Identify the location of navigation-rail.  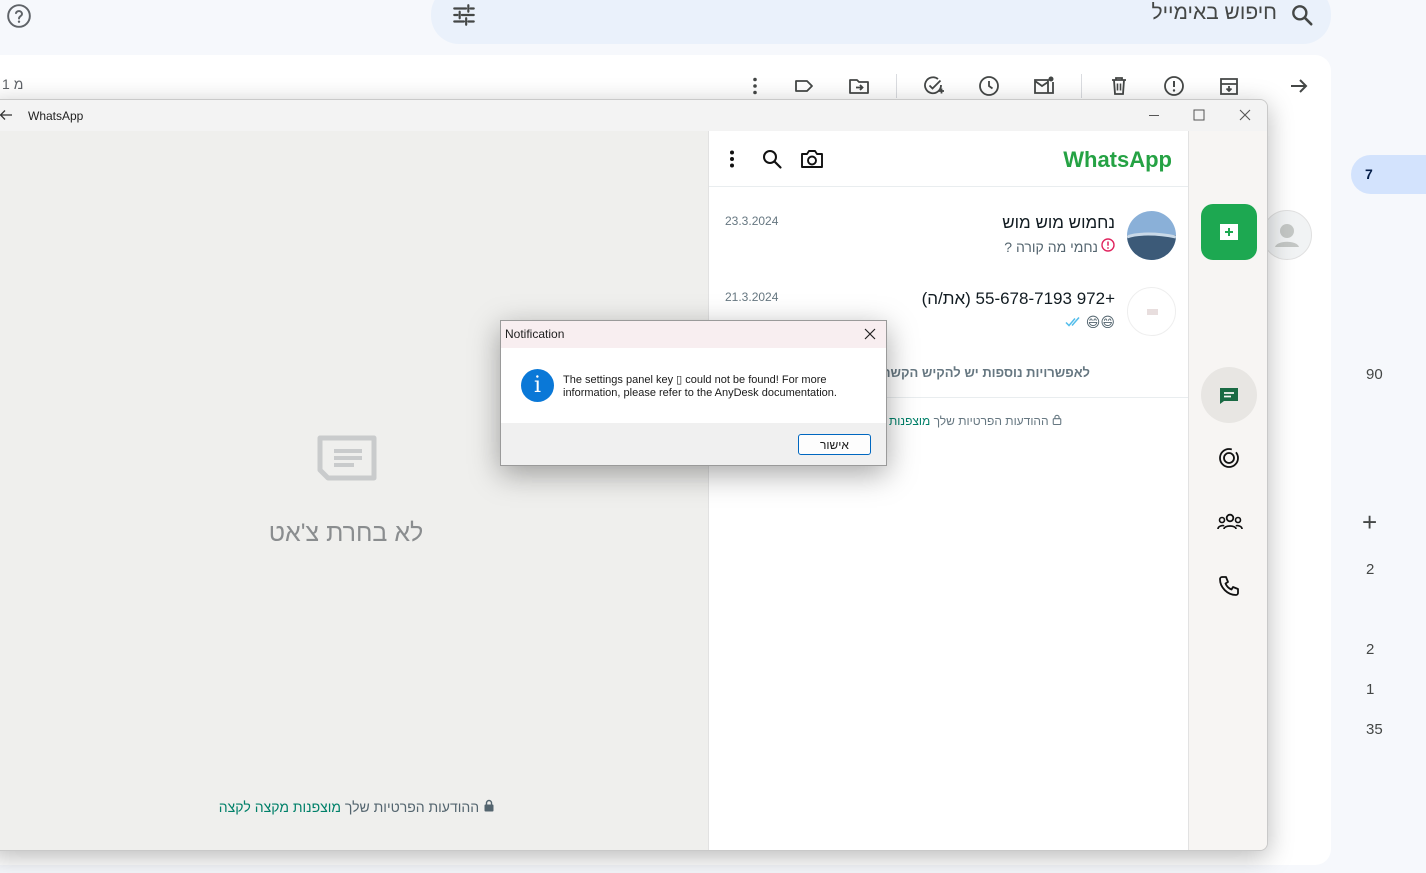
(1227, 490).